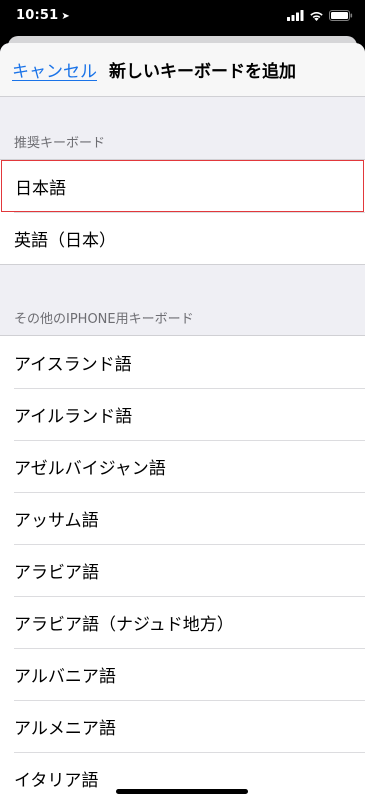  Describe the element at coordinates (182, 362) in the screenshot. I see `keyboard-row: アイスランド語` at that location.